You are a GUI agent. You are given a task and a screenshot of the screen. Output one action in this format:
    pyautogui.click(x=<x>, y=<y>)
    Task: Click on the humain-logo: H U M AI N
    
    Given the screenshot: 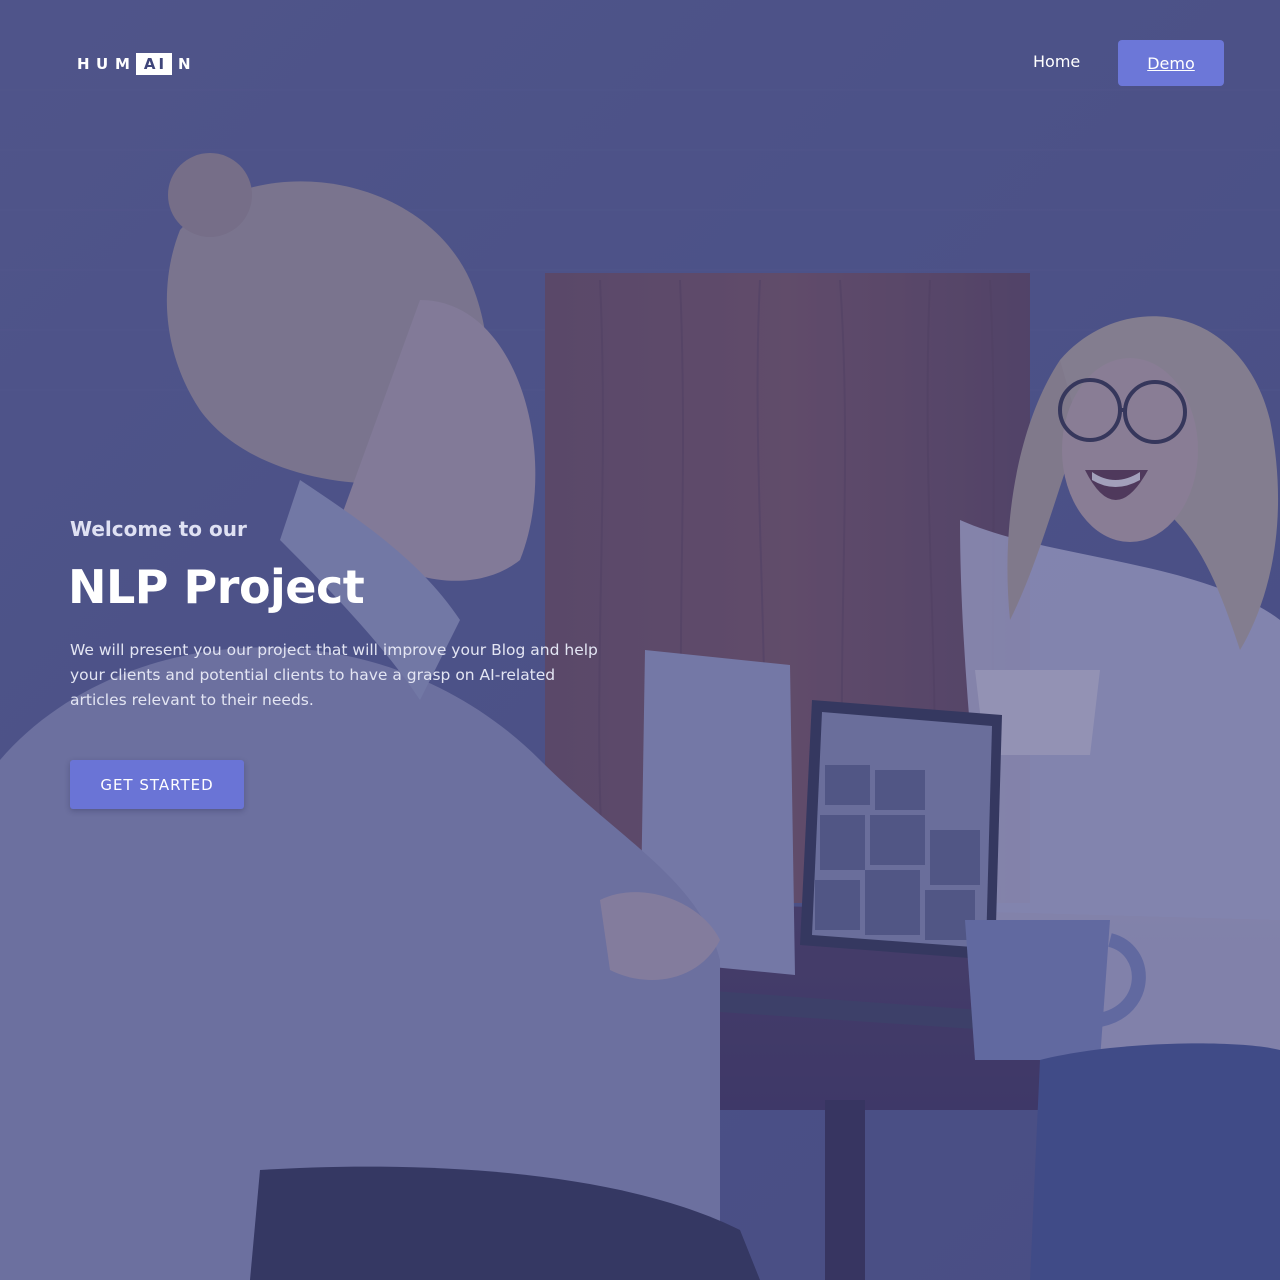 What is the action you would take?
    pyautogui.click(x=137, y=64)
    